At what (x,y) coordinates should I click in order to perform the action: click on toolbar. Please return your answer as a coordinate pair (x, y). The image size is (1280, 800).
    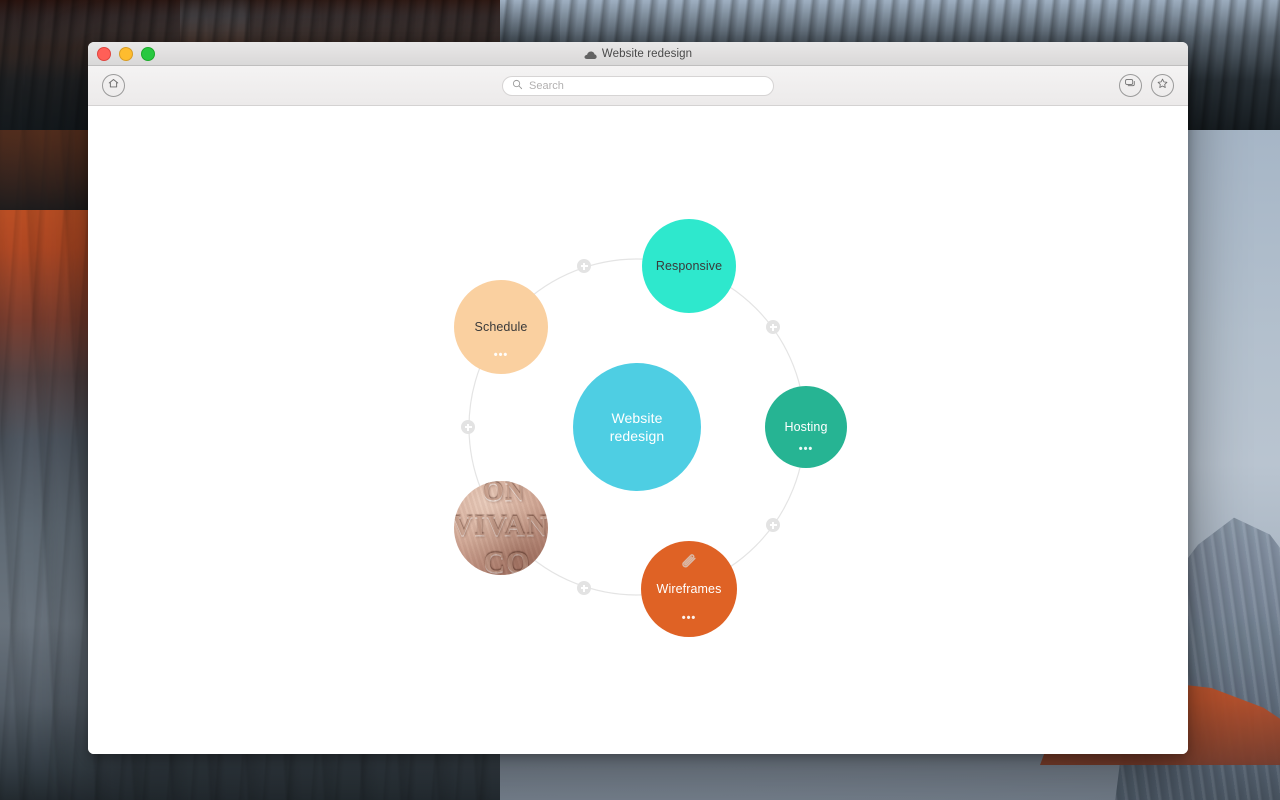
    Looking at the image, I should click on (638, 86).